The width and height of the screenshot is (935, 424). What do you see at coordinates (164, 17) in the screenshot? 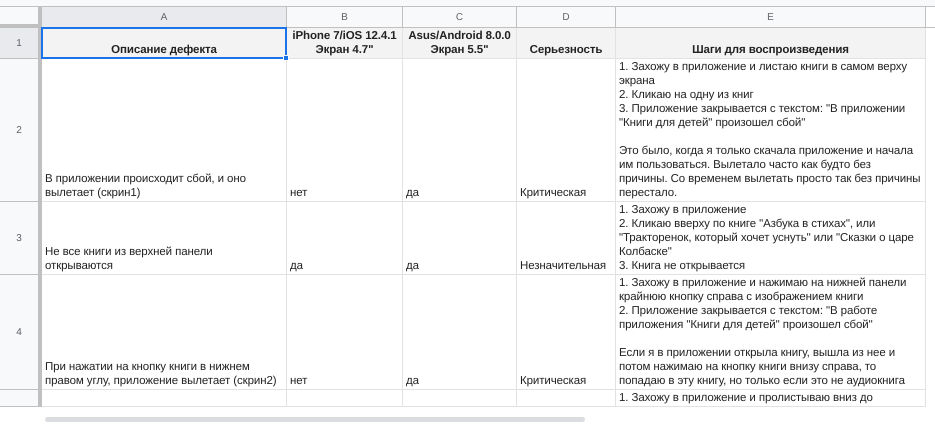
I see `column-header: A` at bounding box center [164, 17].